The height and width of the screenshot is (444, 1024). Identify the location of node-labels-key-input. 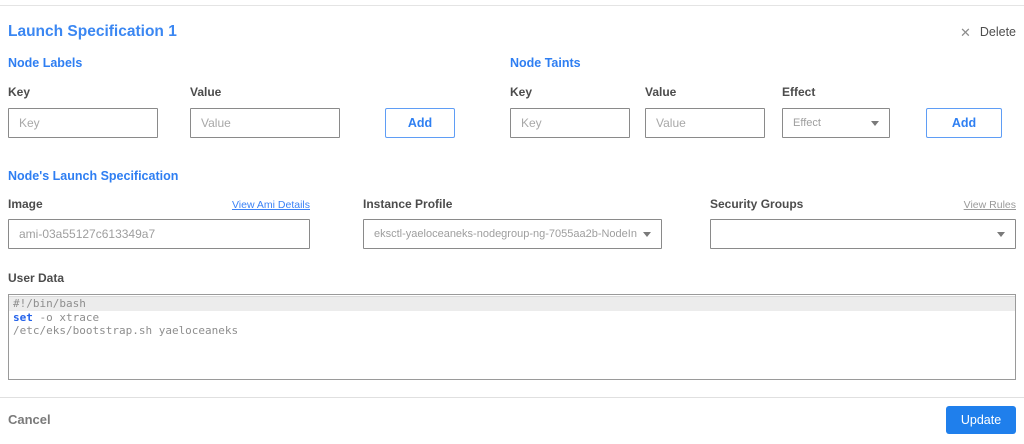
(83, 123).